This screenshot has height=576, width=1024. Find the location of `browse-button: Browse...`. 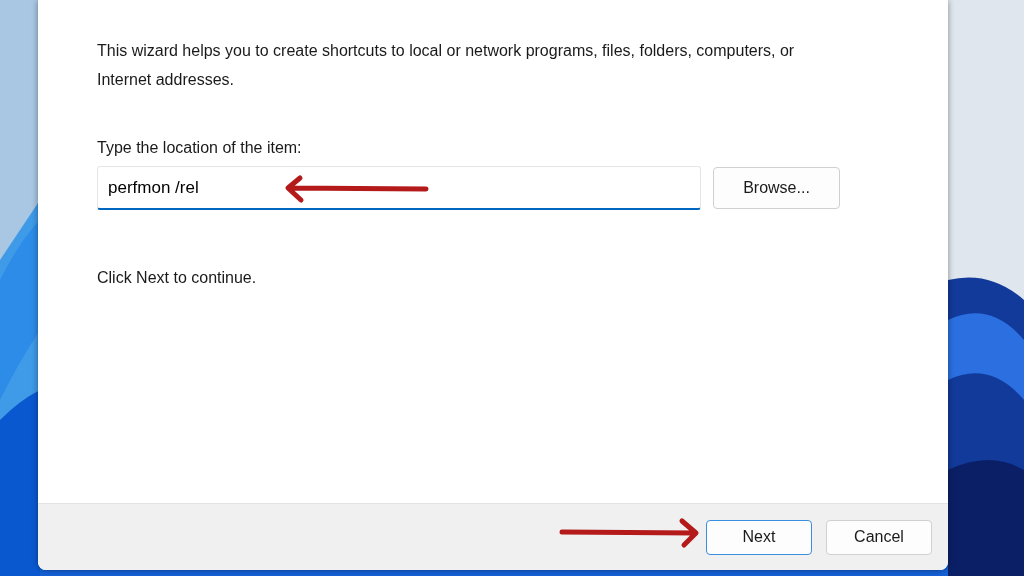

browse-button: Browse... is located at coordinates (776, 188).